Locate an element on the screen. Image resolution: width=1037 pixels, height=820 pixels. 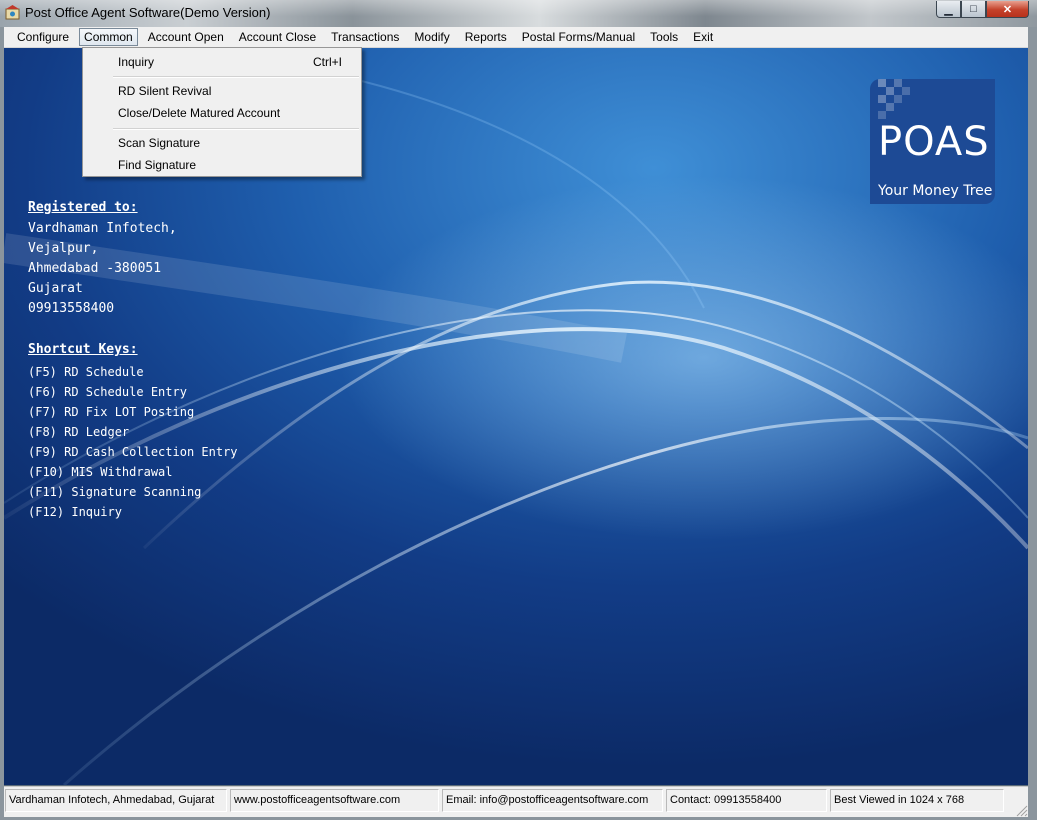
shortcut-item: (F11) Signature Scanning is located at coordinates (115, 492).